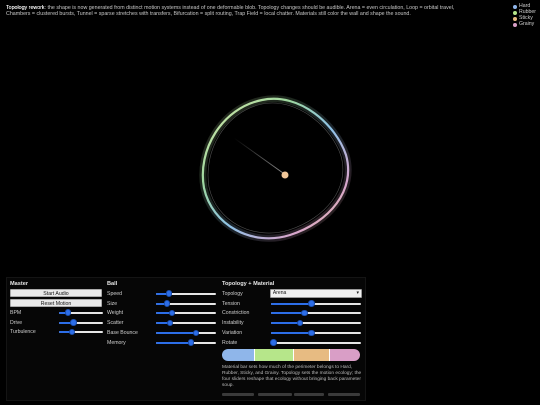 Image resolution: width=540 pixels, height=405 pixels. I want to click on slider-label-bpm: BPM, so click(16, 312).